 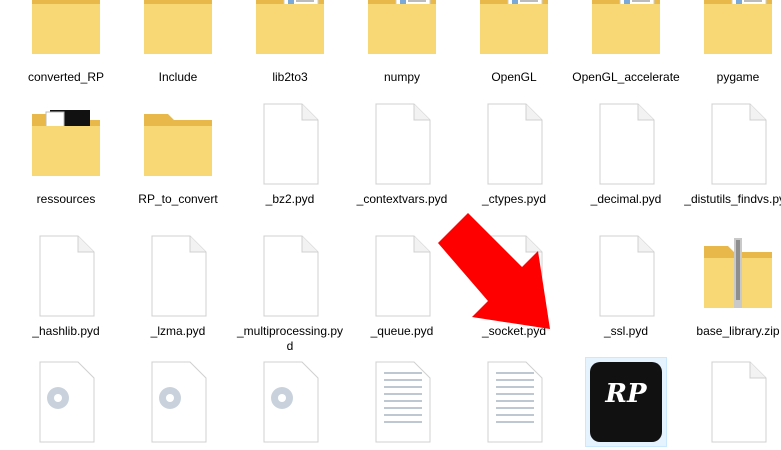 I want to click on file-item: numpy, so click(x=402, y=42).